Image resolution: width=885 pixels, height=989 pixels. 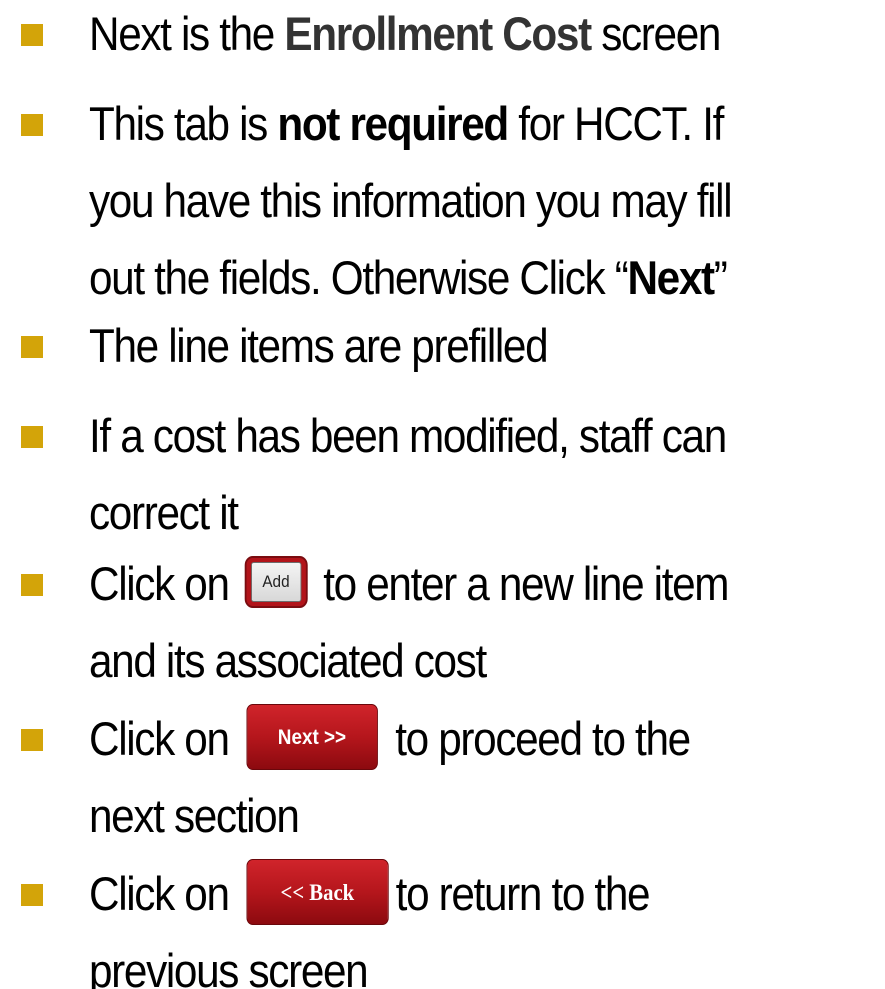 I want to click on bullet-text-line: you have this information you may fill, so click(x=444, y=200).